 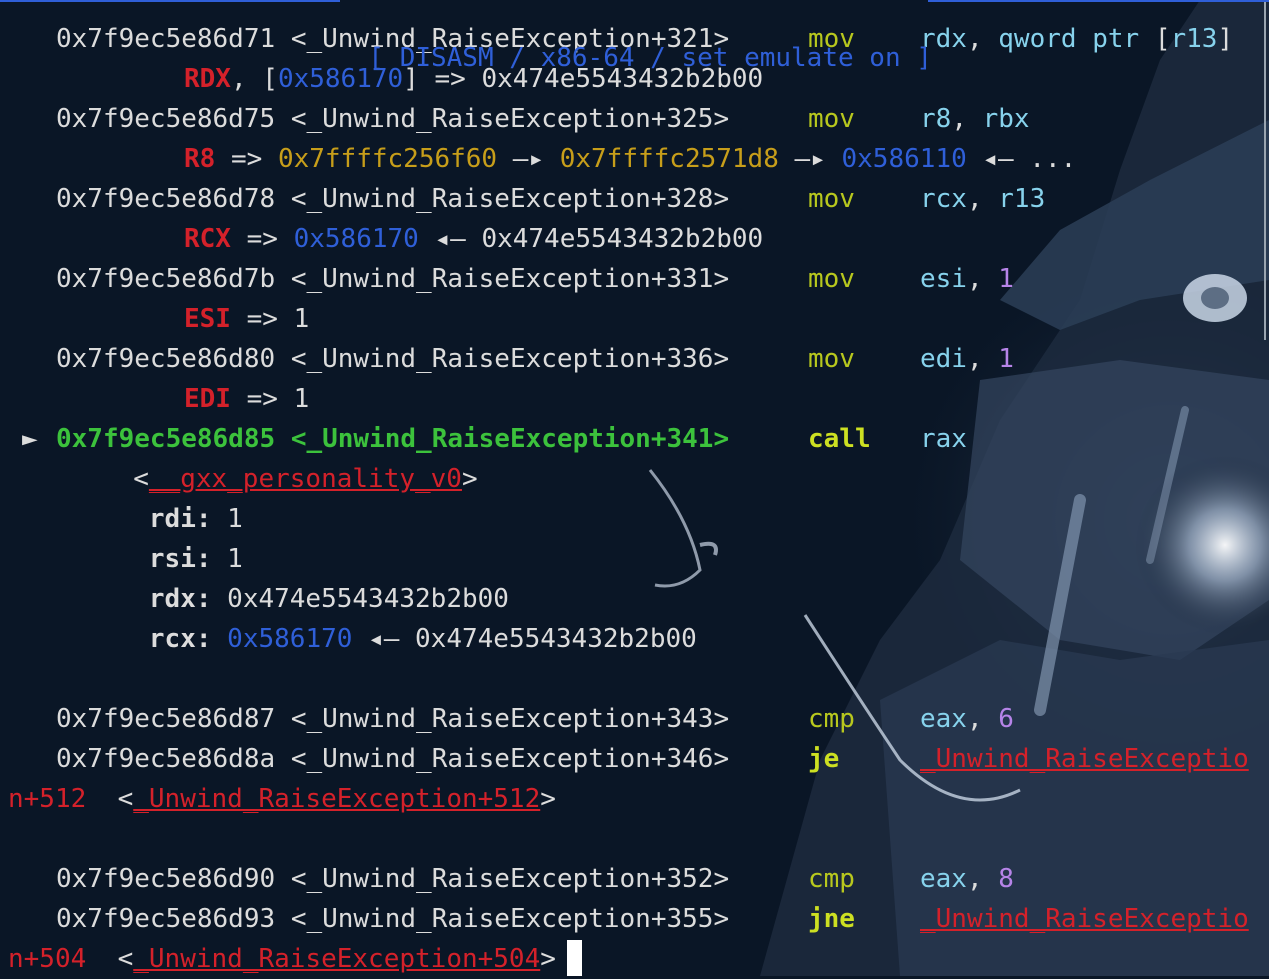 I want to click on operand-token: _Unwind_RaiseException+512, so click(x=337, y=799).